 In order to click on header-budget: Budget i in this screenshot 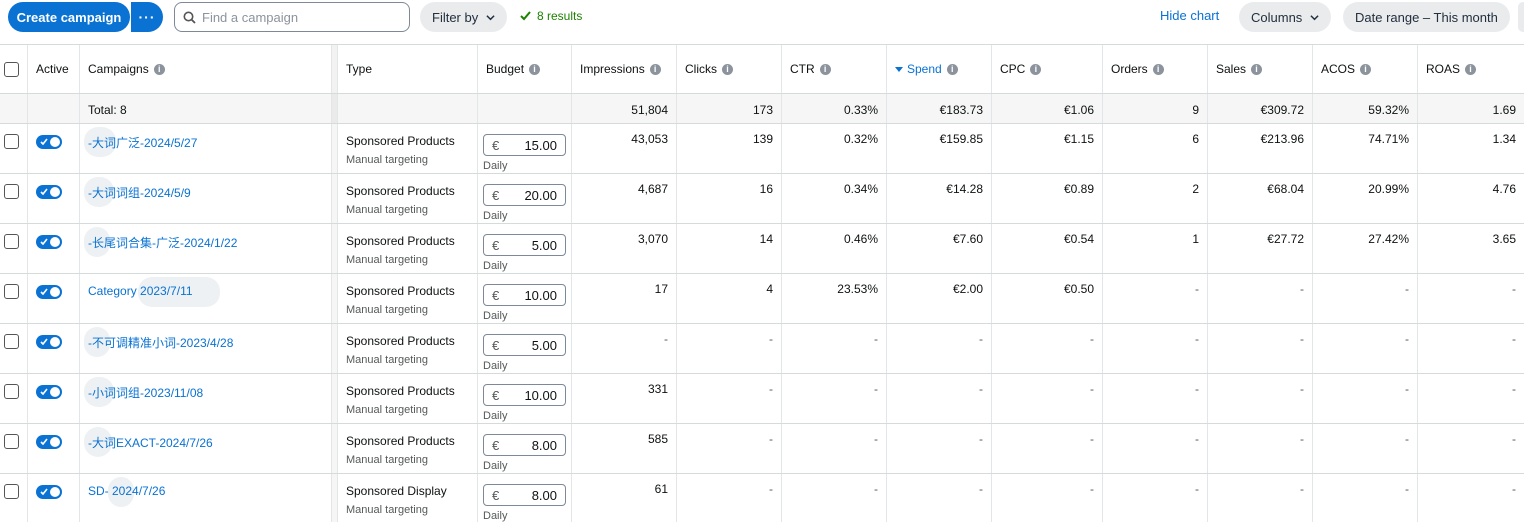, I will do `click(525, 69)`.